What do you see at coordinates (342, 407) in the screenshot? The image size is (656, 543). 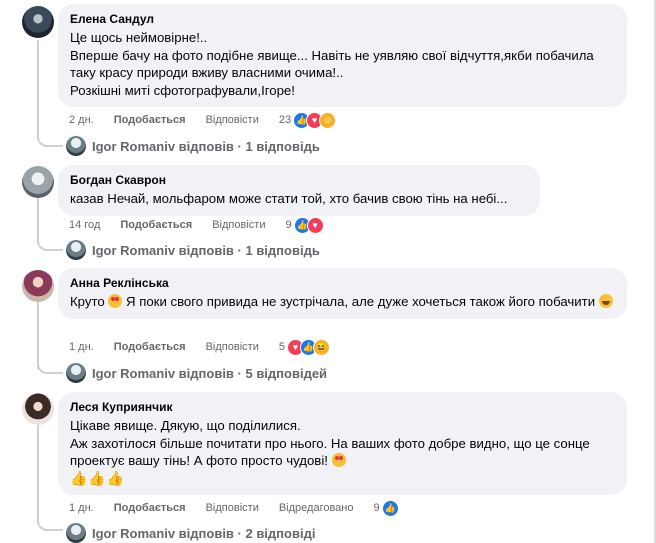 I see `comment-author: Леся Куприянчик` at bounding box center [342, 407].